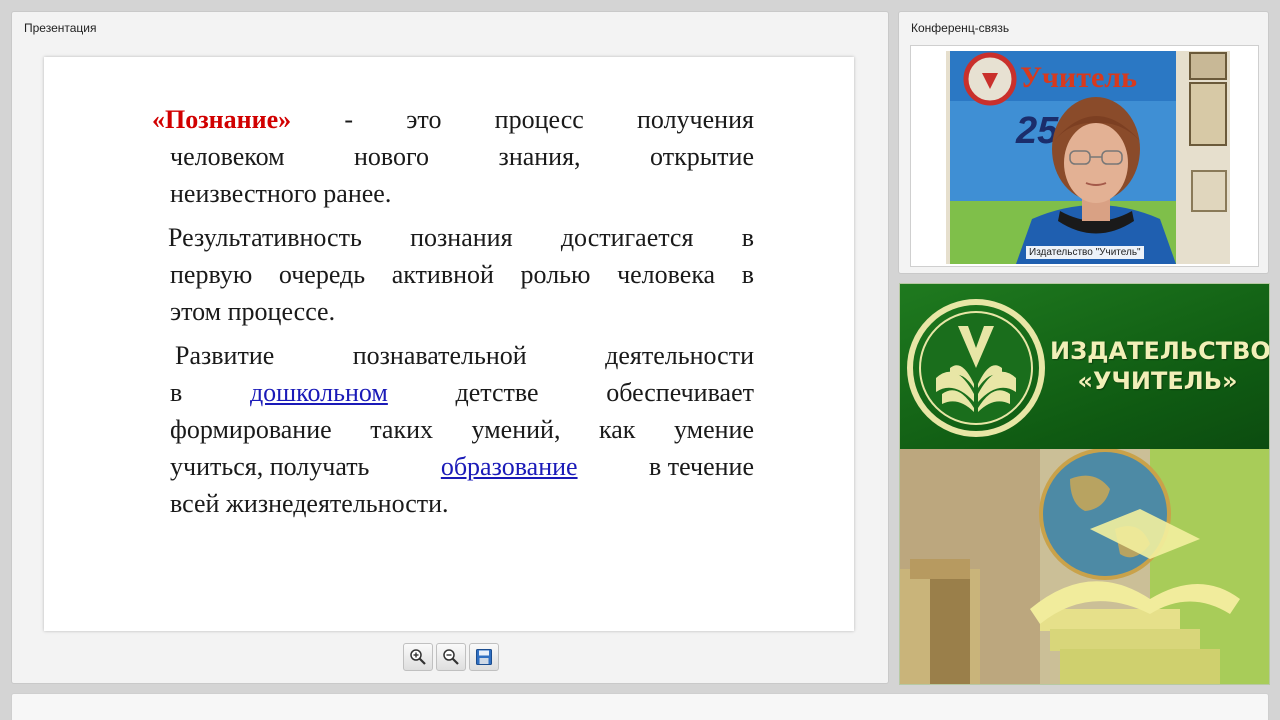 This screenshot has height=720, width=1280. What do you see at coordinates (640, 706) in the screenshot?
I see `bottom-panel` at bounding box center [640, 706].